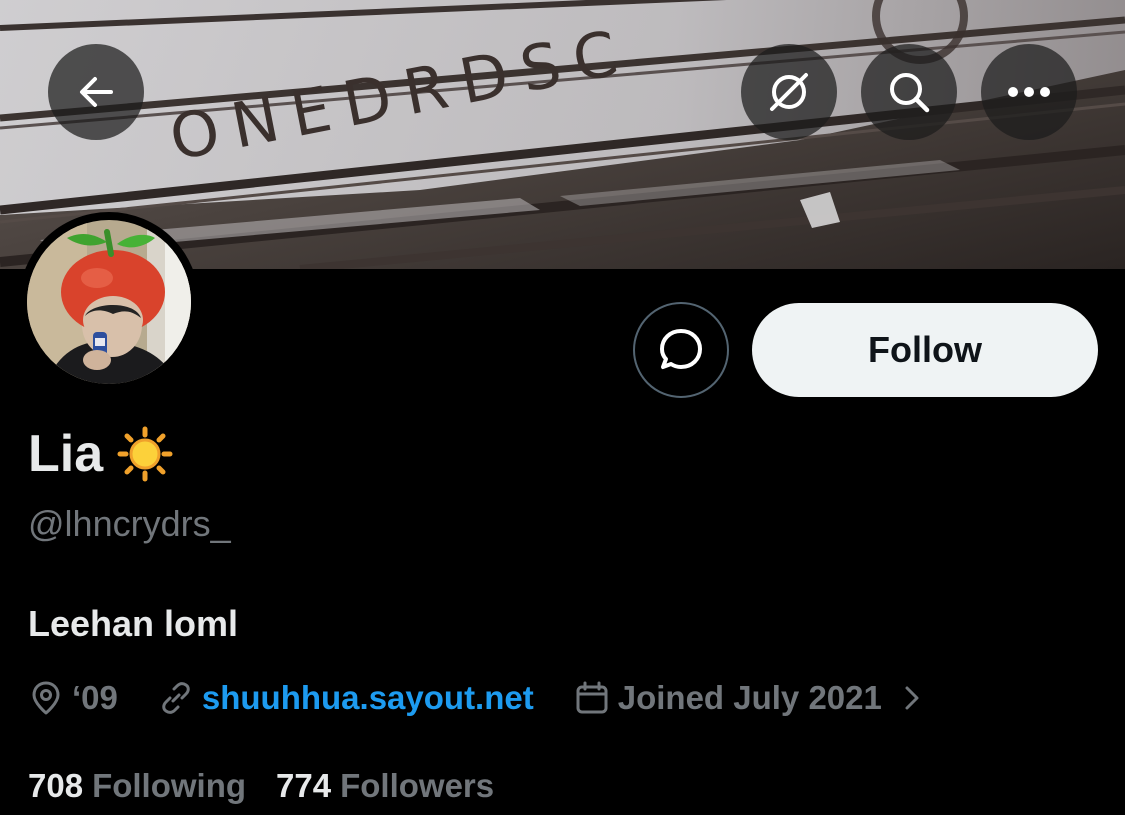  I want to click on followers-label: Followers, so click(417, 785).